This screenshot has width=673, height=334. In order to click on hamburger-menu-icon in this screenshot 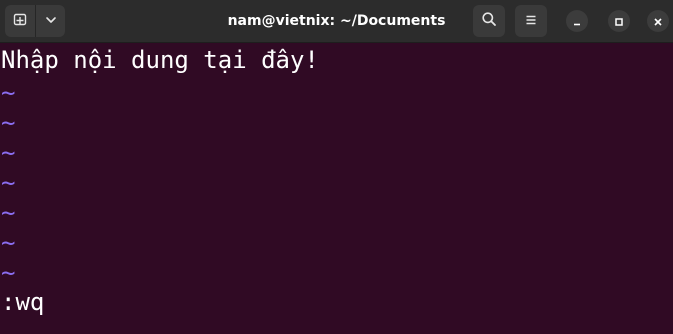, I will do `click(531, 21)`.